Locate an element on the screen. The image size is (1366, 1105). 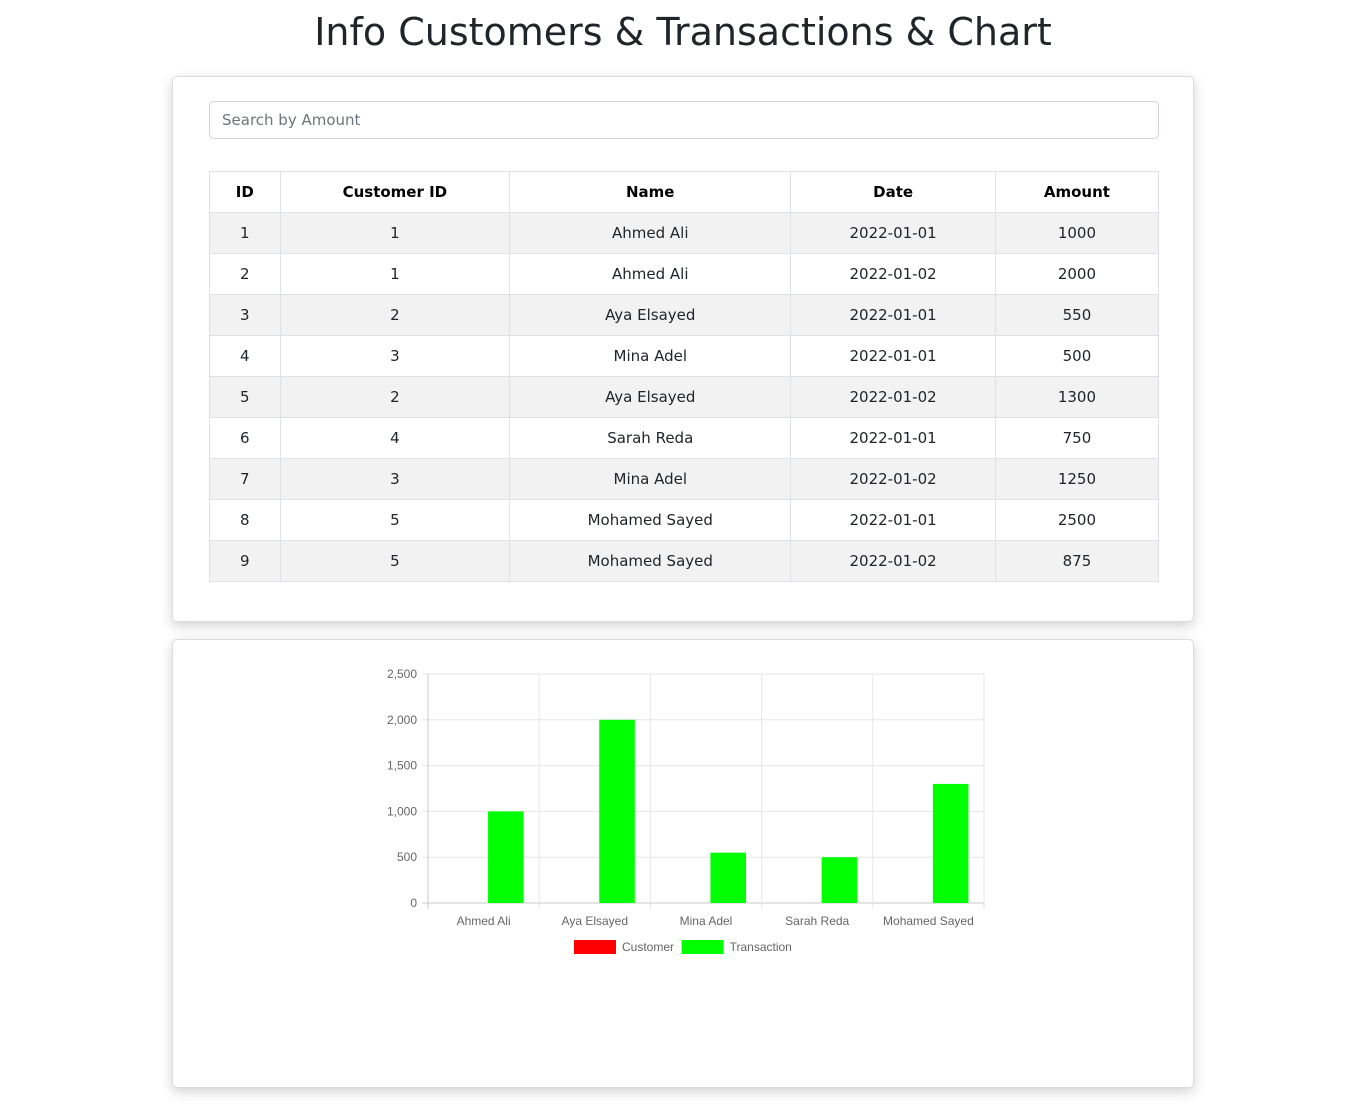
cell-id: 1 is located at coordinates (245, 233).